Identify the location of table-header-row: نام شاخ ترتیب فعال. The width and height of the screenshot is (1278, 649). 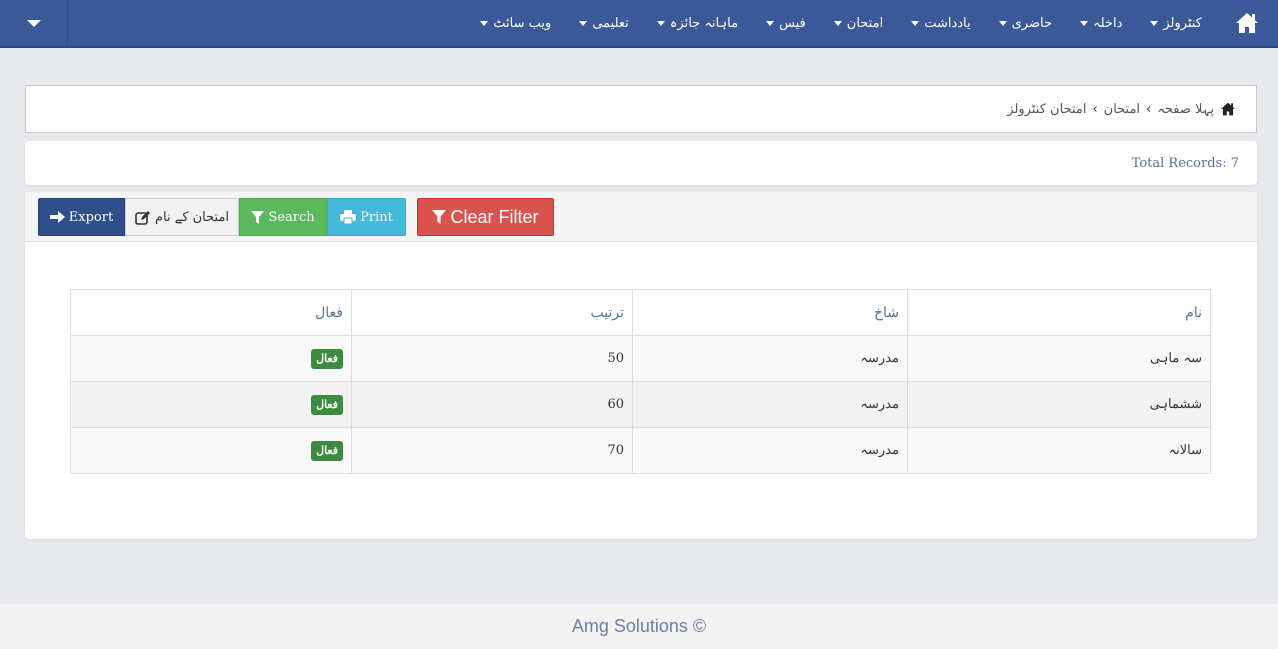
(640, 312).